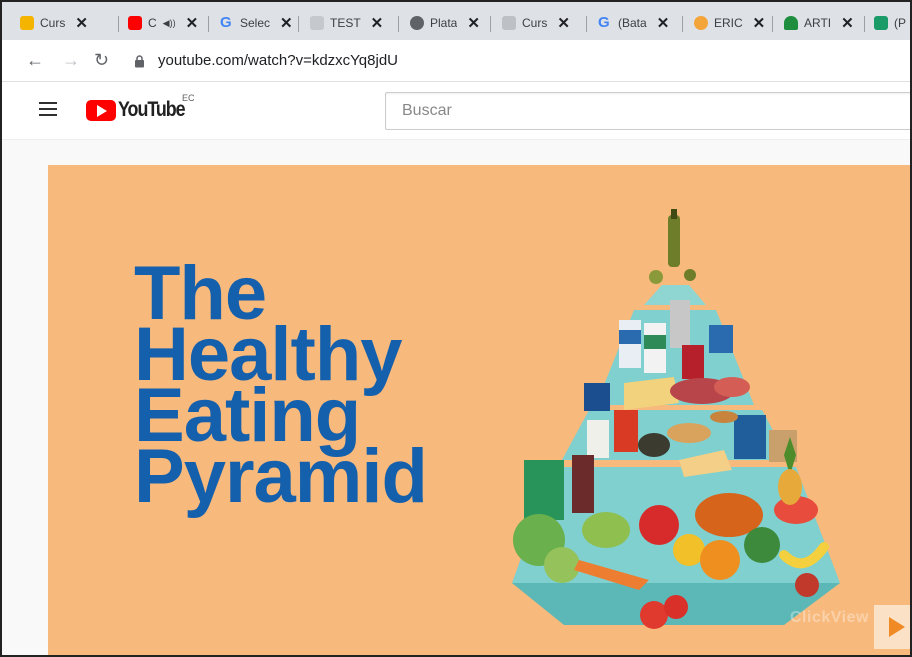 The height and width of the screenshot is (657, 912). Describe the element at coordinates (729, 23) in the screenshot. I see `tab-eric: ERIC ✕` at that location.